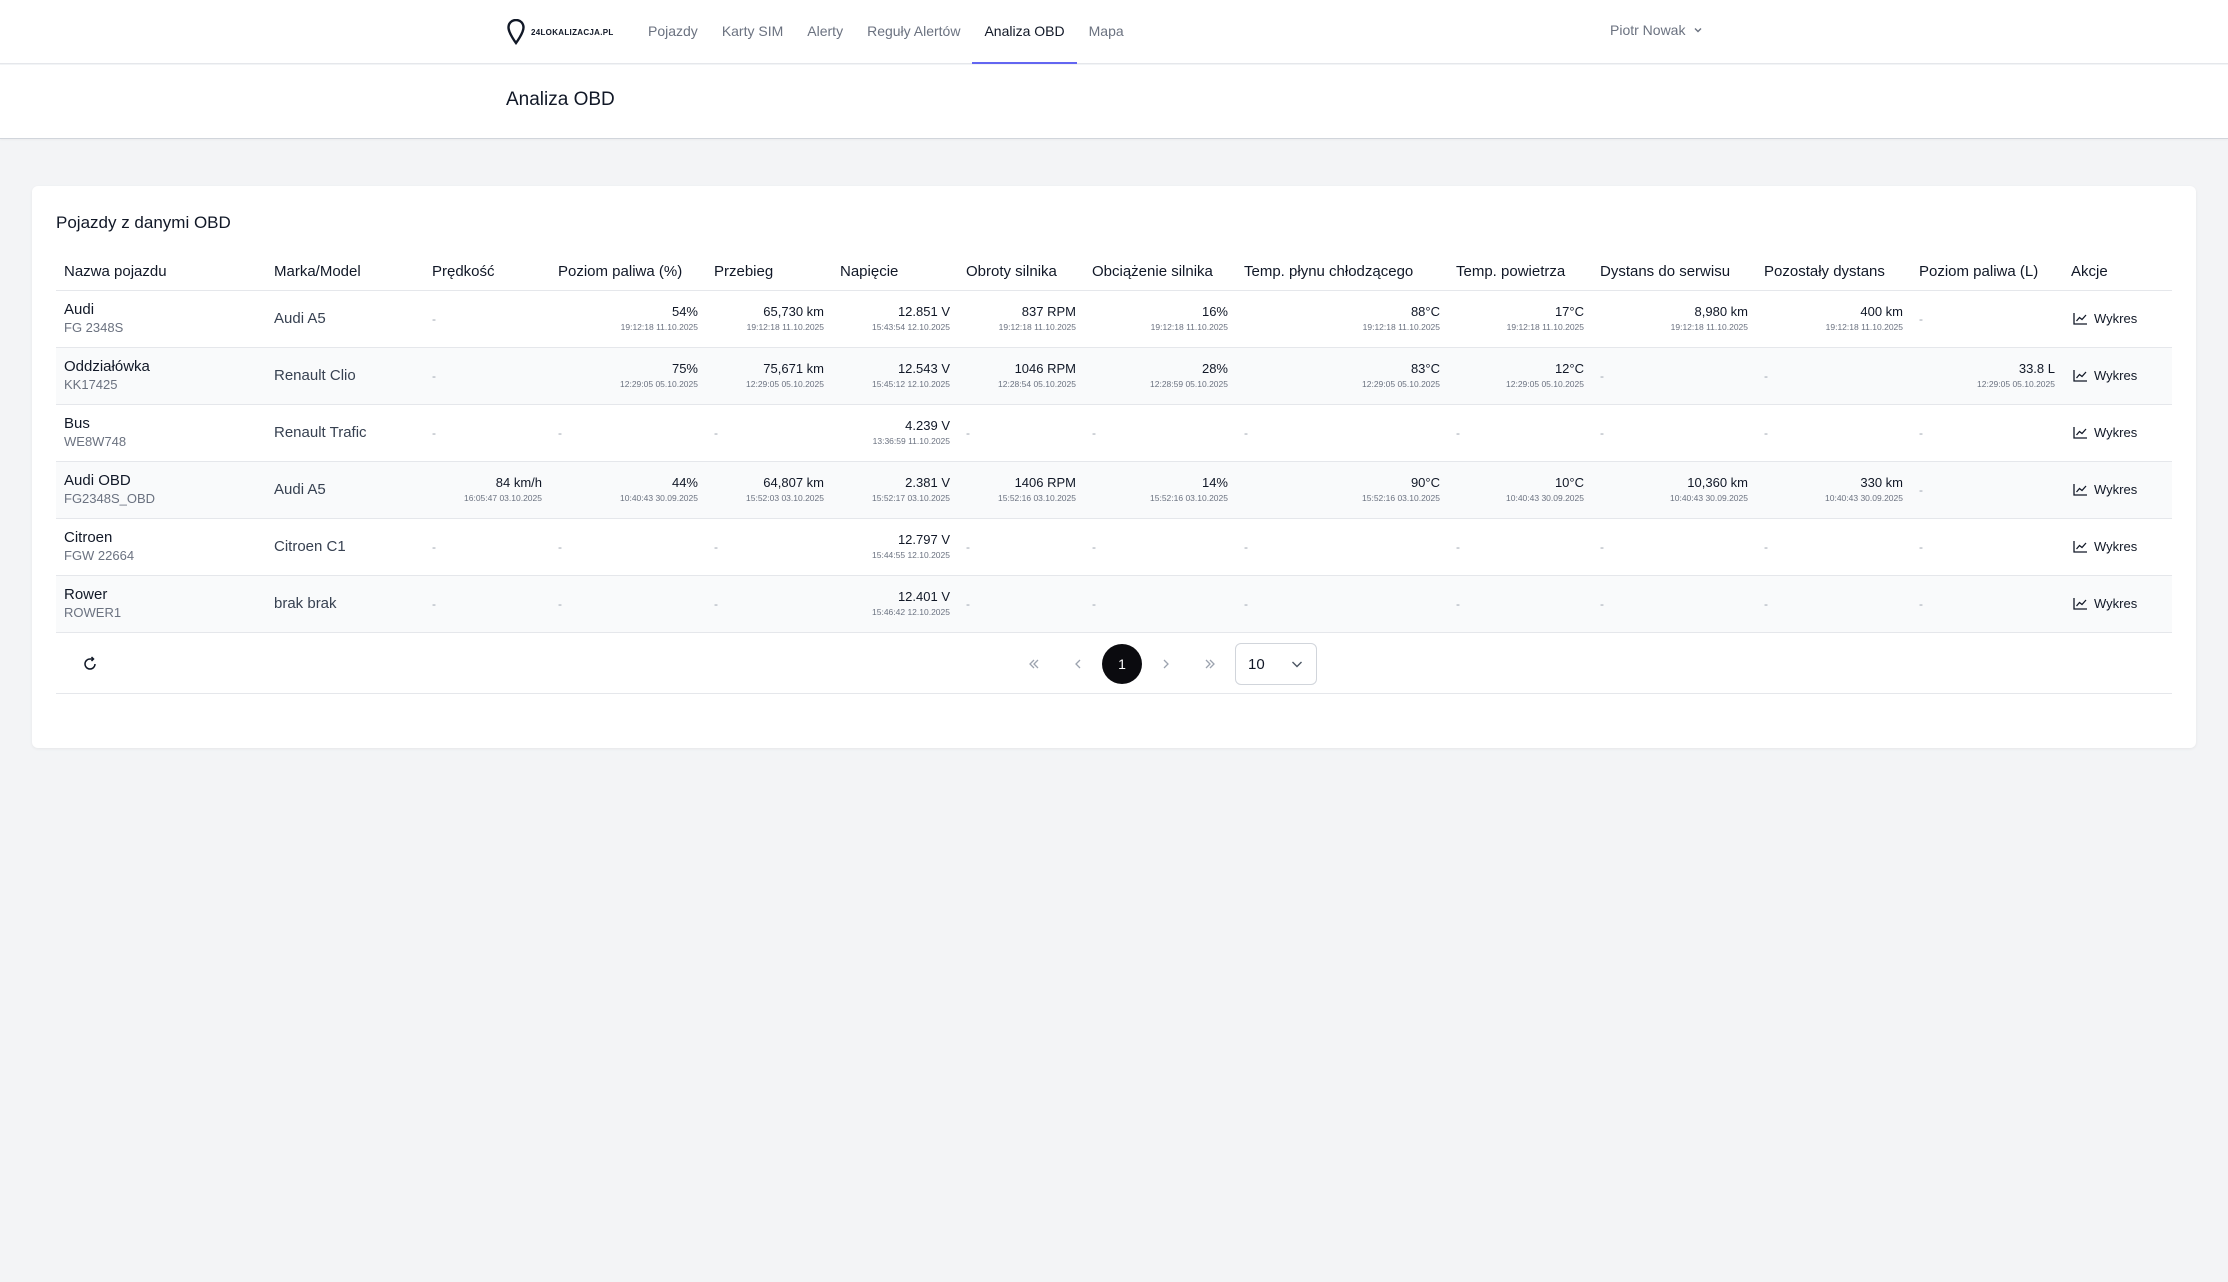 Image resolution: width=2228 pixels, height=1282 pixels. What do you see at coordinates (2080, 376) in the screenshot?
I see `line-chart-icon` at bounding box center [2080, 376].